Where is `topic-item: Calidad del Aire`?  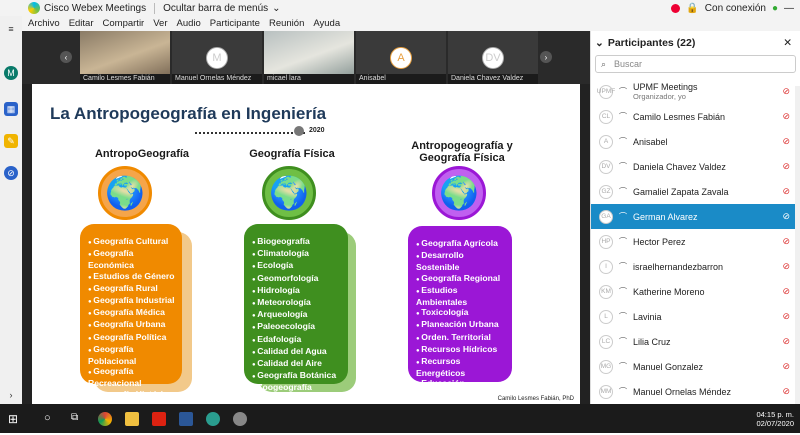 topic-item: Calidad del Aire is located at coordinates (297, 364).